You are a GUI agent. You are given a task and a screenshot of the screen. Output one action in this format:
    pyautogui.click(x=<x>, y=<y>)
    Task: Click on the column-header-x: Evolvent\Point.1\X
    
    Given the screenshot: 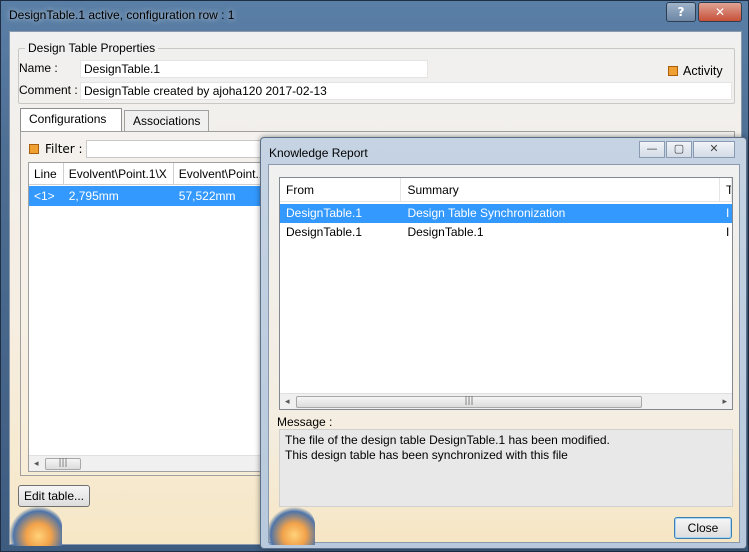 What is the action you would take?
    pyautogui.click(x=119, y=173)
    